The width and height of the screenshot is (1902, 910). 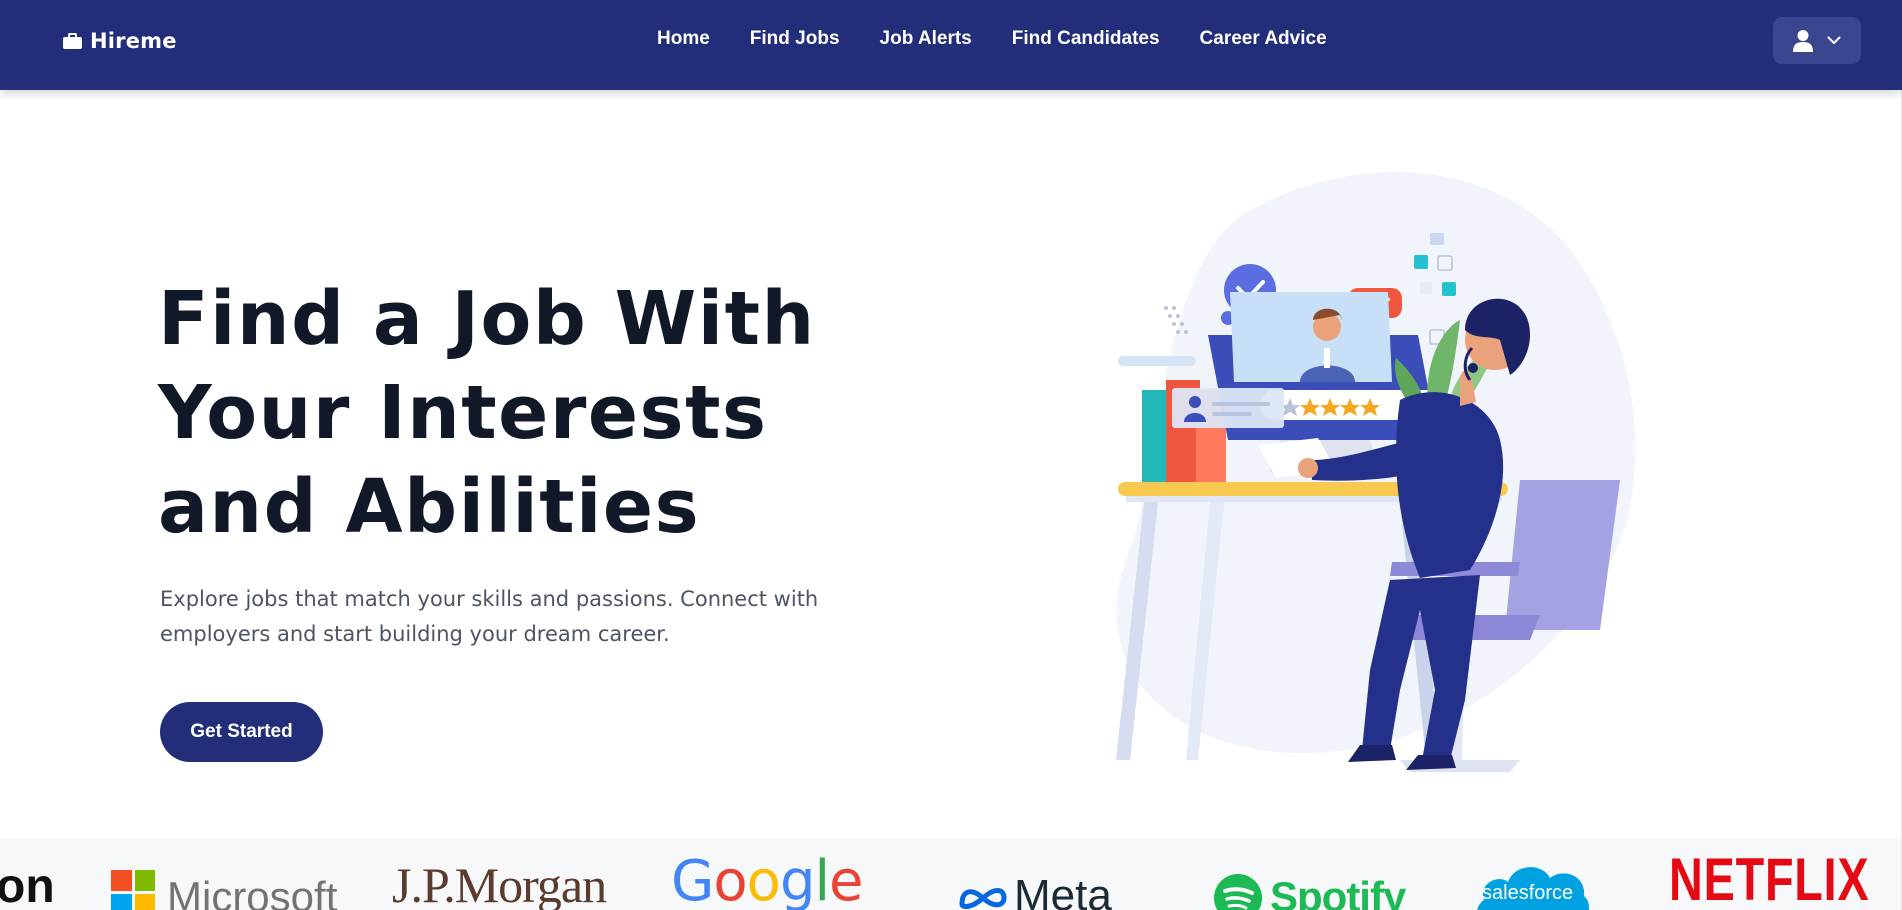 What do you see at coordinates (241, 732) in the screenshot?
I see `get-started-button: Get Started` at bounding box center [241, 732].